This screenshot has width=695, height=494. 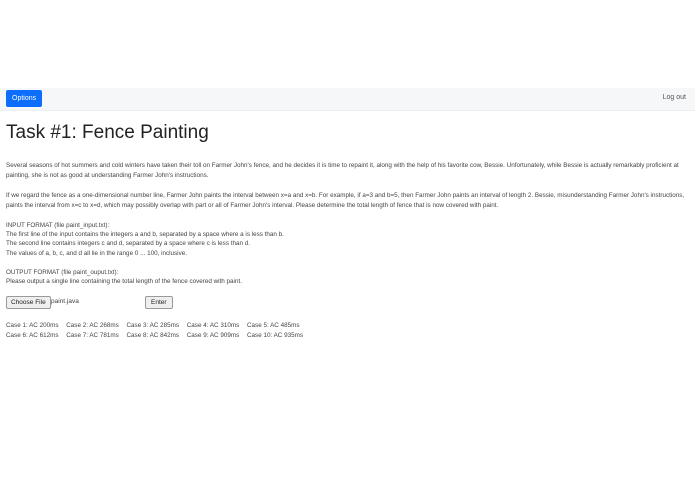 I want to click on output-format-heading: OUTPUT FORMAT (file paint_ouput.txt):, so click(x=62, y=272).